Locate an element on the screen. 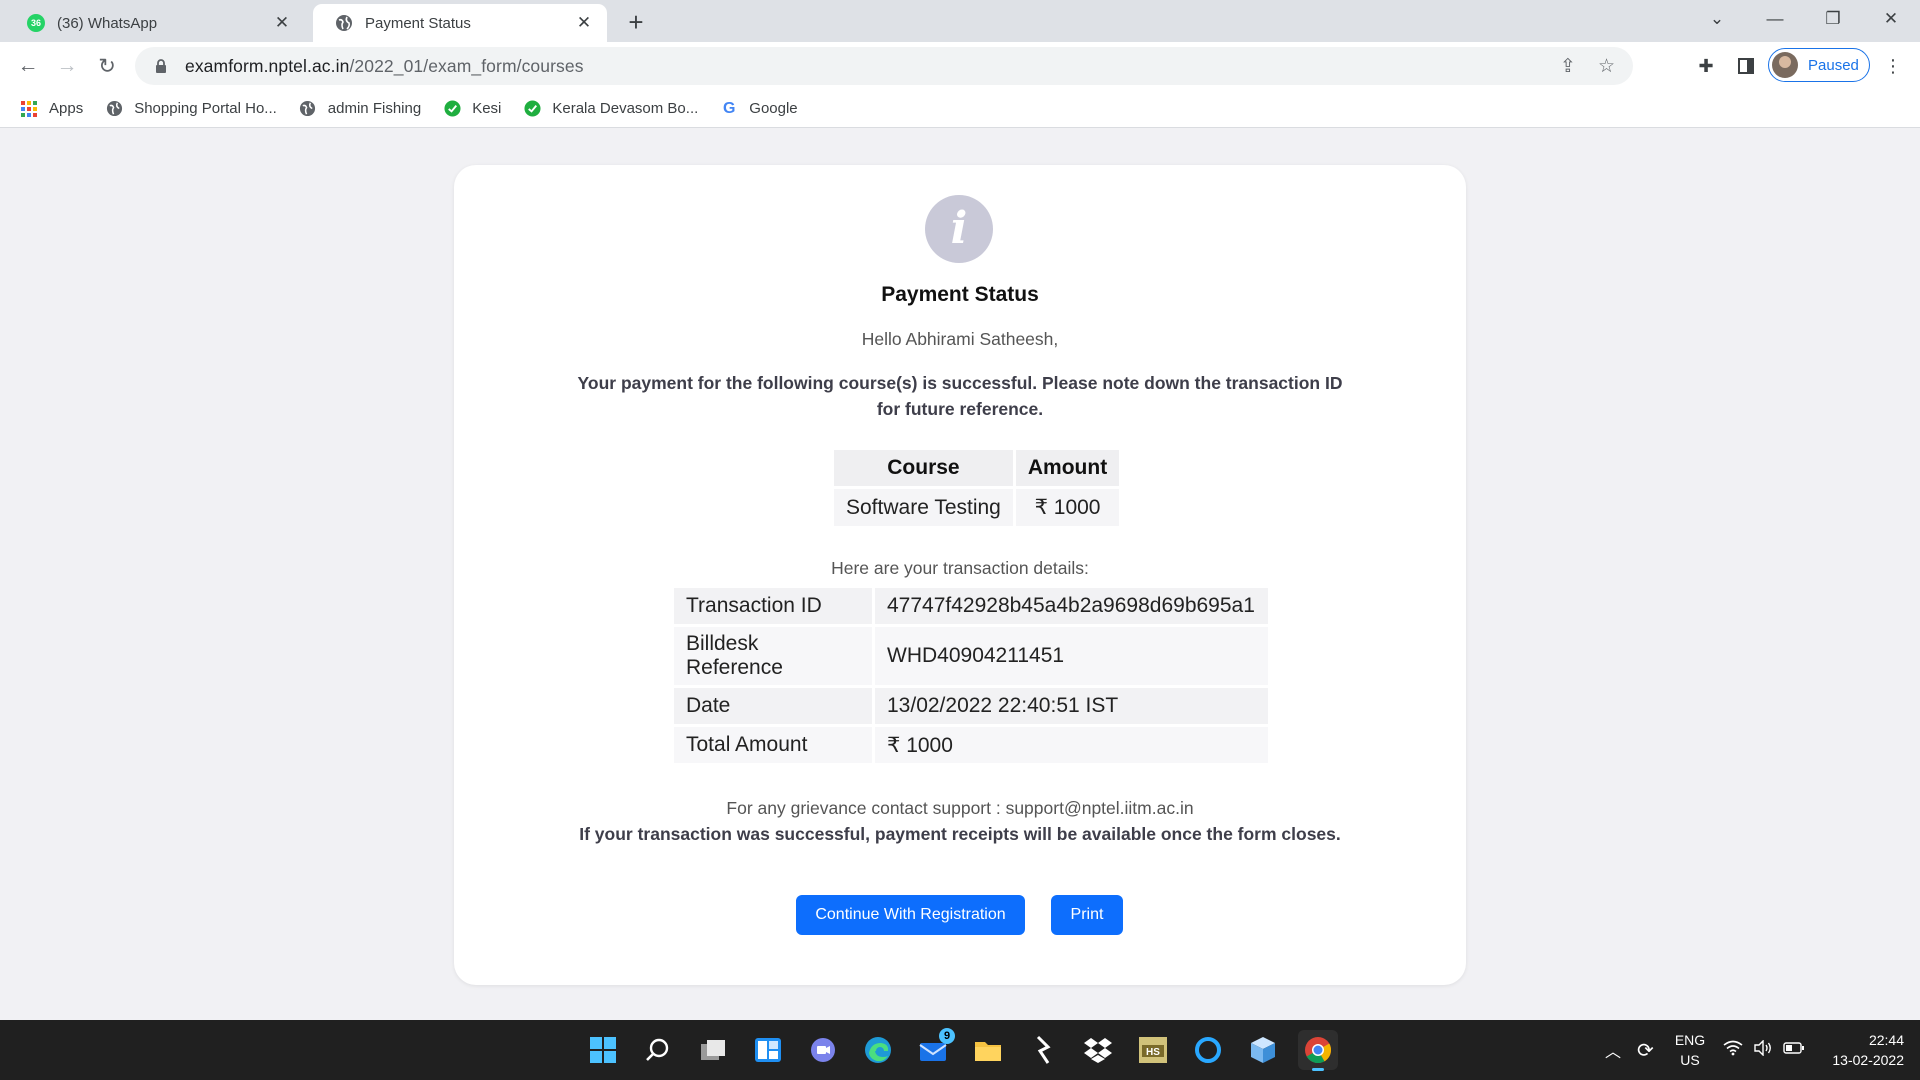  windows-taskbar: 9 HS ︿ ⟳ ENG US 22:44 13-02-2022 is located at coordinates (960, 1050).